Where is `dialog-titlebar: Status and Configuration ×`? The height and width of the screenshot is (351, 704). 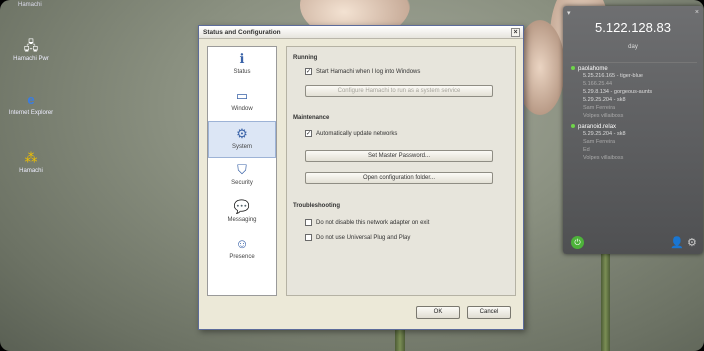 dialog-titlebar: Status and Configuration × is located at coordinates (361, 32).